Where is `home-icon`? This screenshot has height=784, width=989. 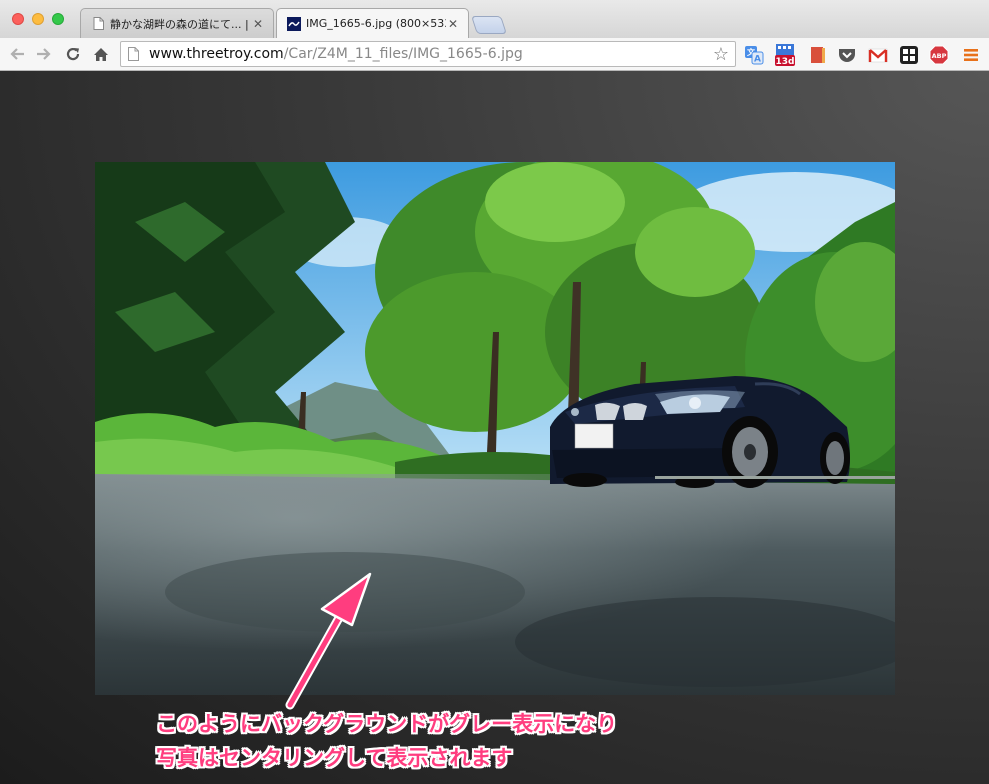
home-icon is located at coordinates (101, 54).